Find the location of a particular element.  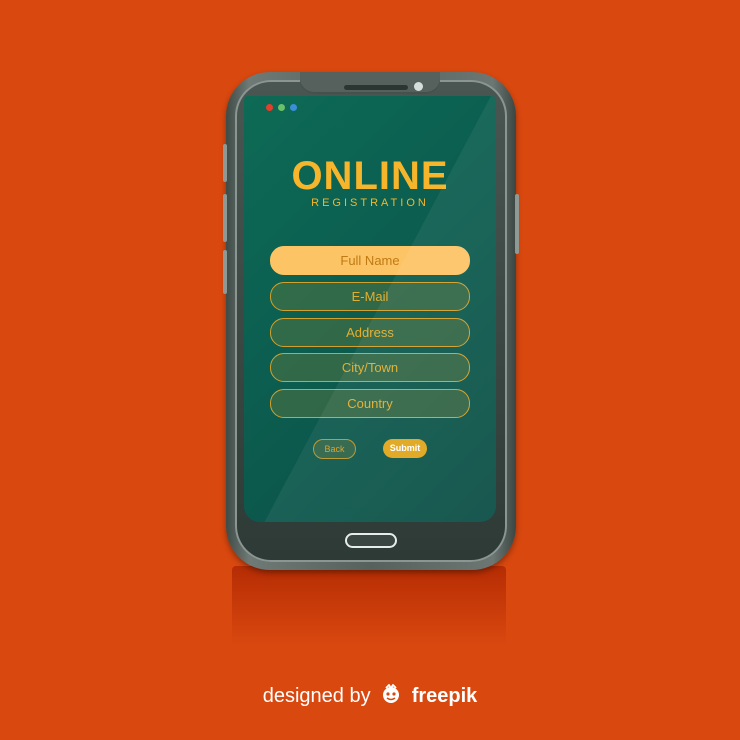

window-dots-icon is located at coordinates (281, 107).